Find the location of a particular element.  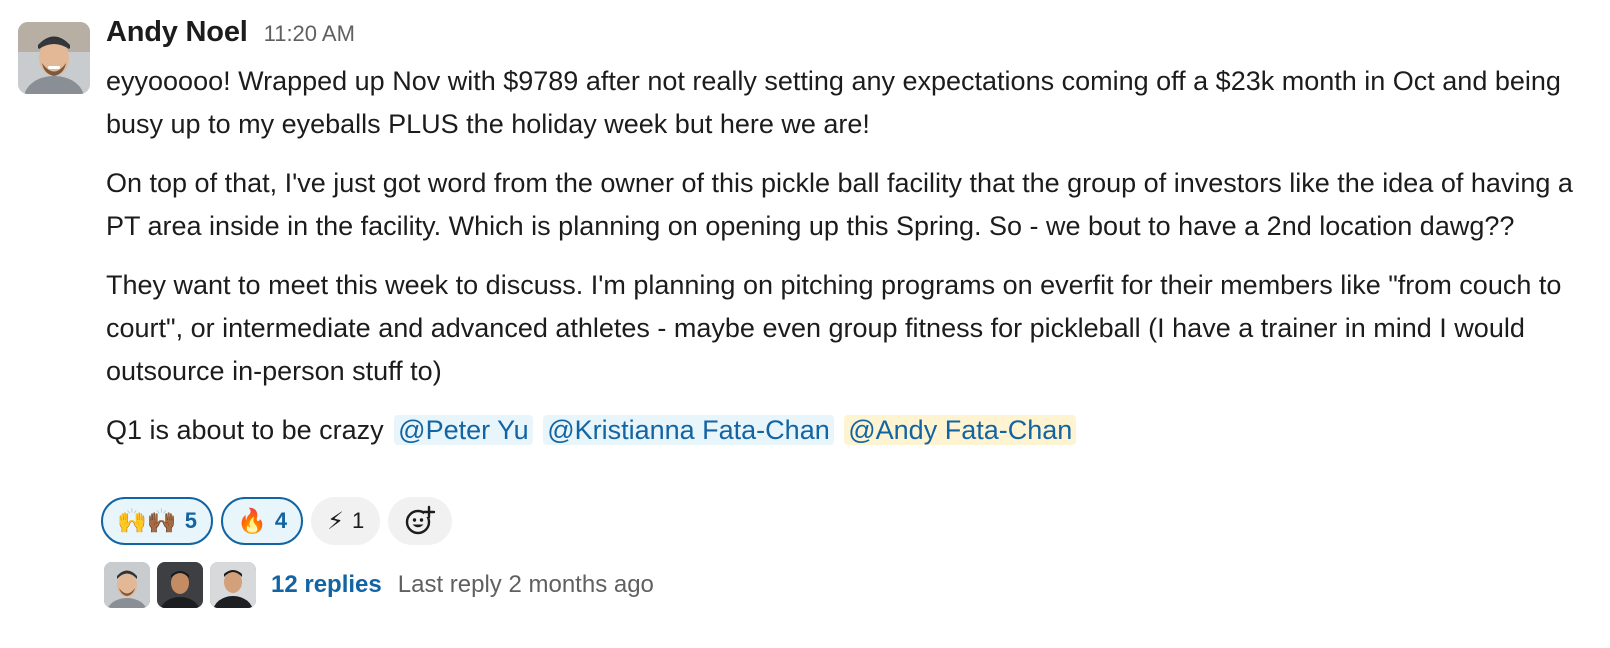

mention-kristianna-fata-chan: @Kristianna Fata-Chan is located at coordinates (688, 430).